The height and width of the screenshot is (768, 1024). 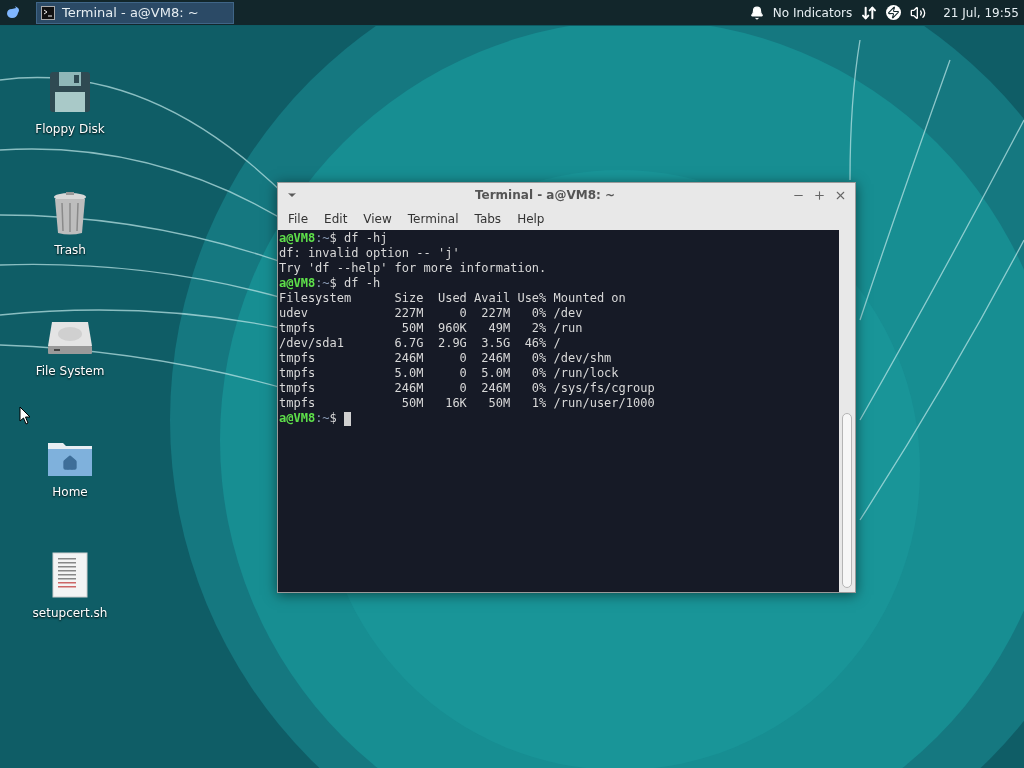 What do you see at coordinates (756, 12) in the screenshot?
I see `bell-icon` at bounding box center [756, 12].